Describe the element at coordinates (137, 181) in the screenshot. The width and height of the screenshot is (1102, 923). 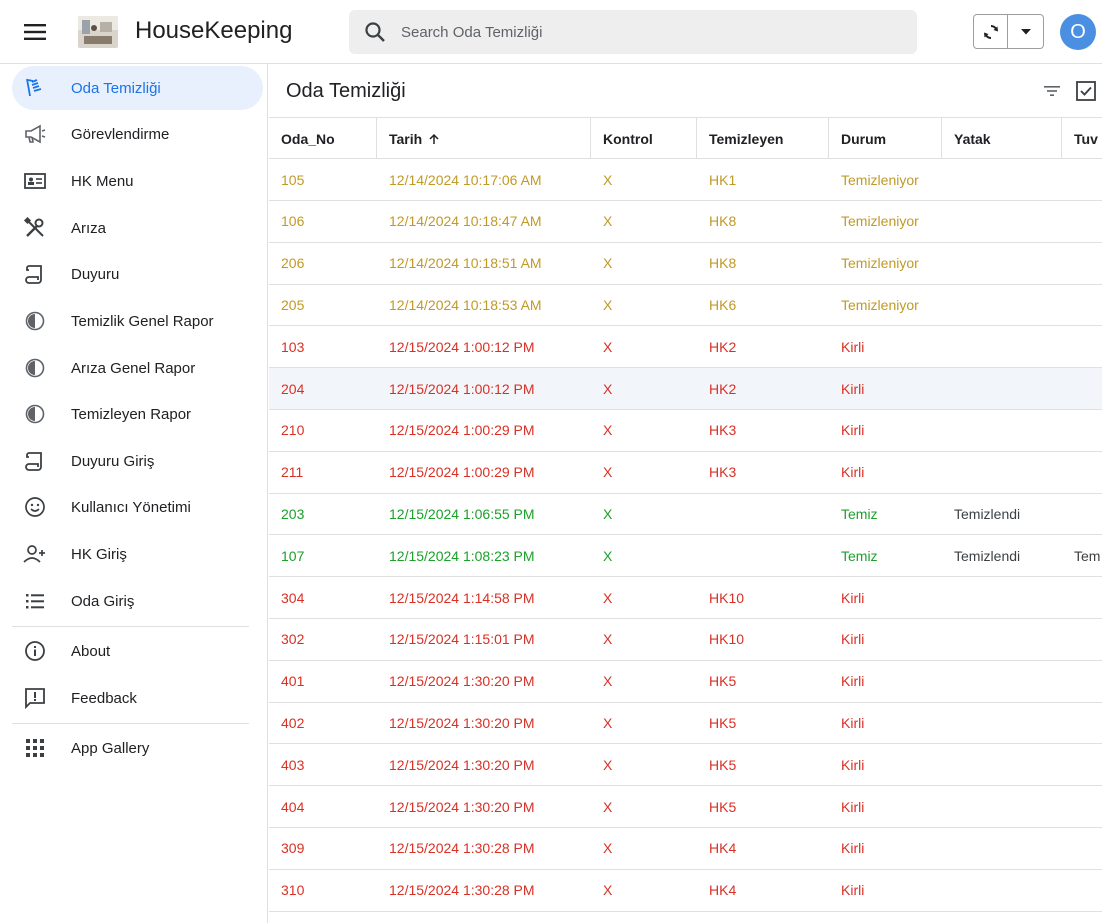
I see `sidebar-item-hk-menu: HK Menu` at that location.